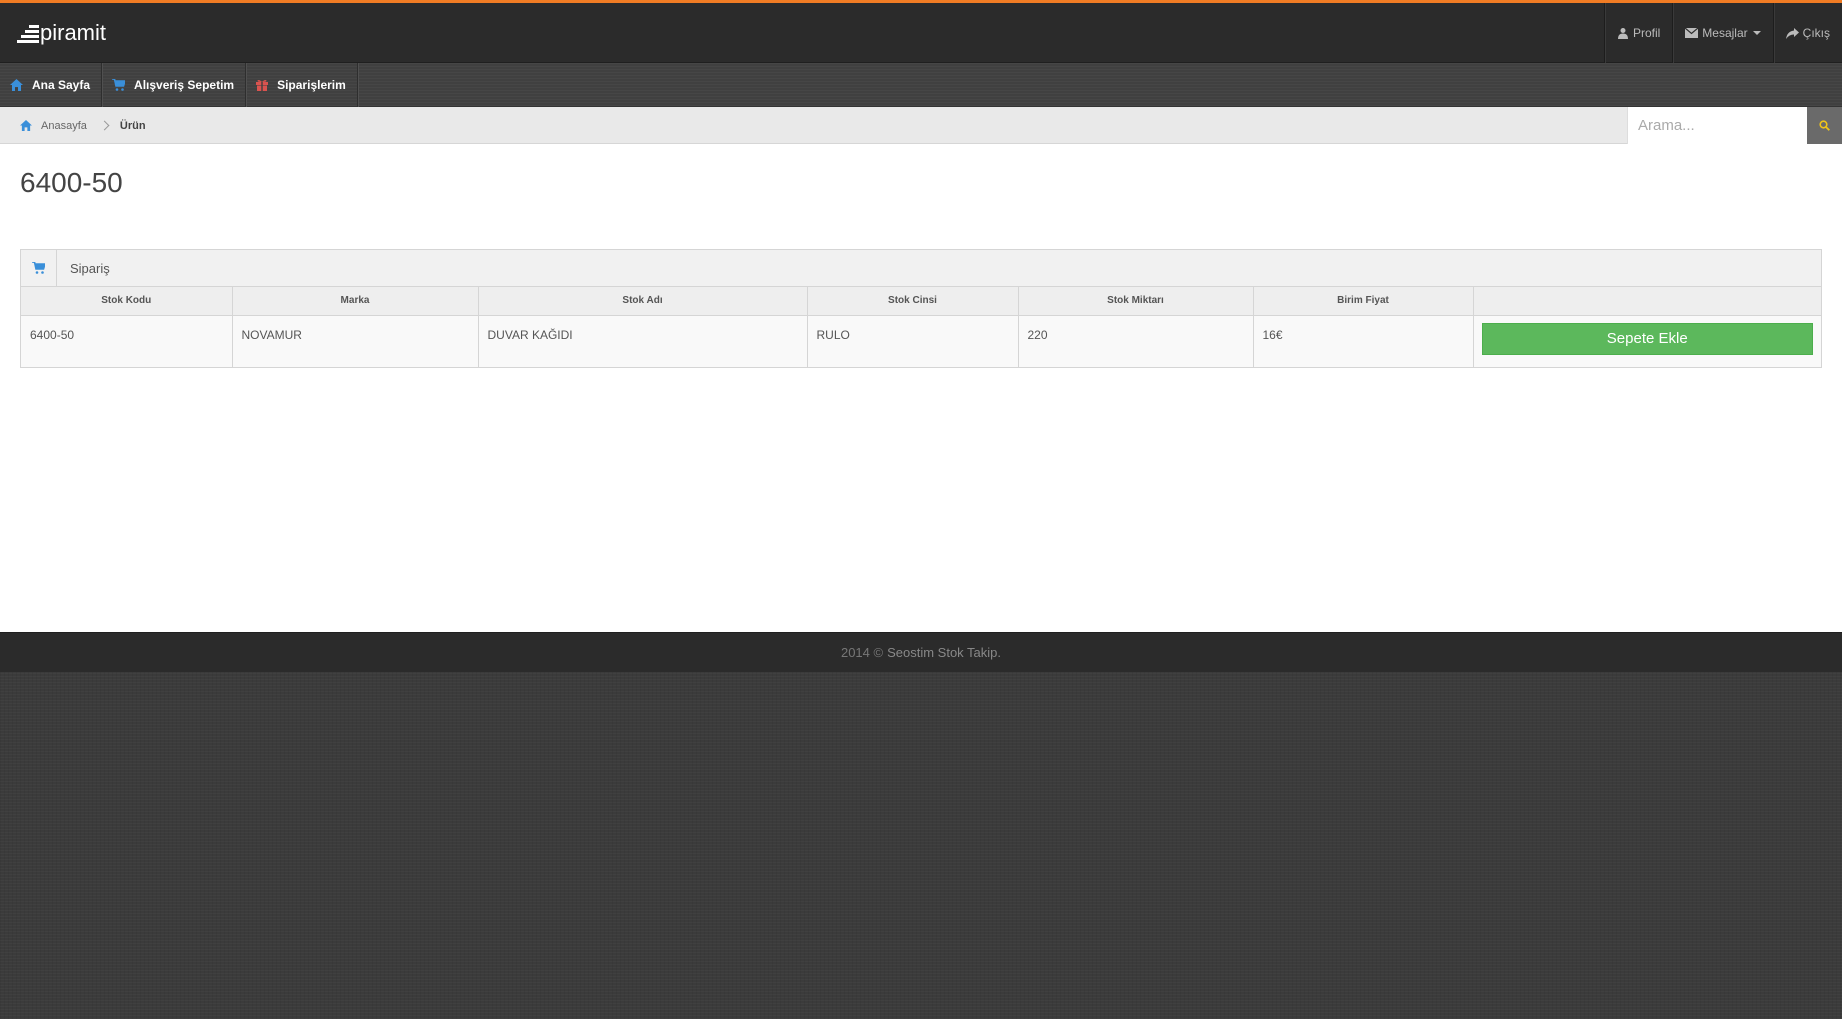  I want to click on nav-item-label: Ana Sayfa, so click(61, 85).